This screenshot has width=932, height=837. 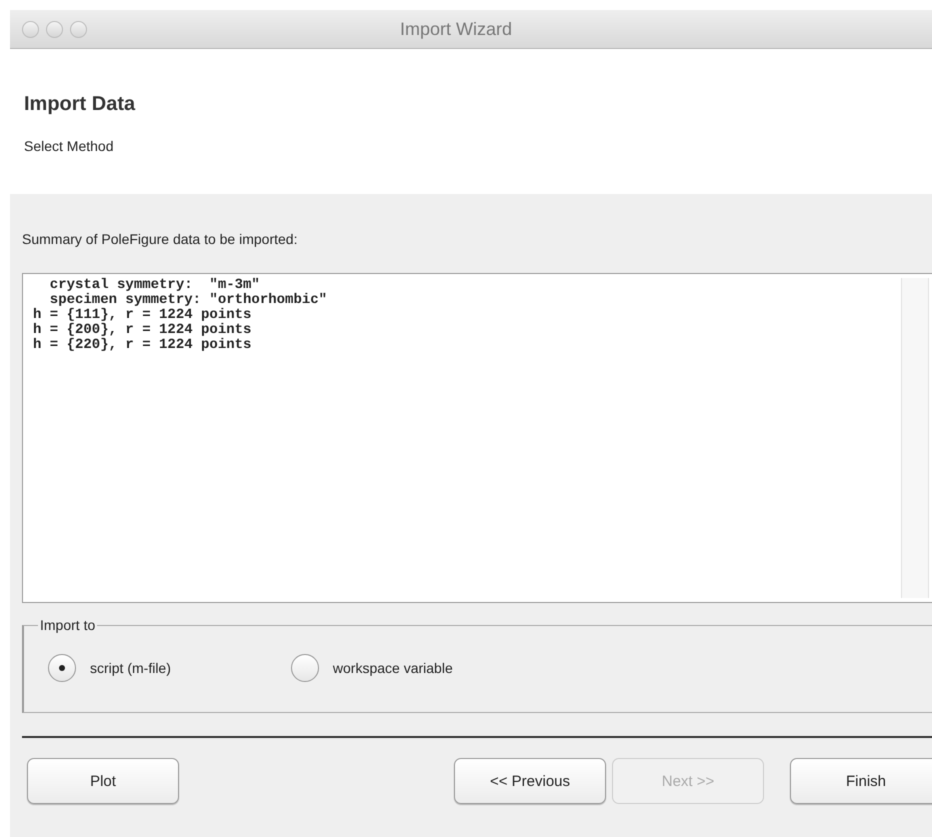 I want to click on page-title: Import Data, so click(x=80, y=104).